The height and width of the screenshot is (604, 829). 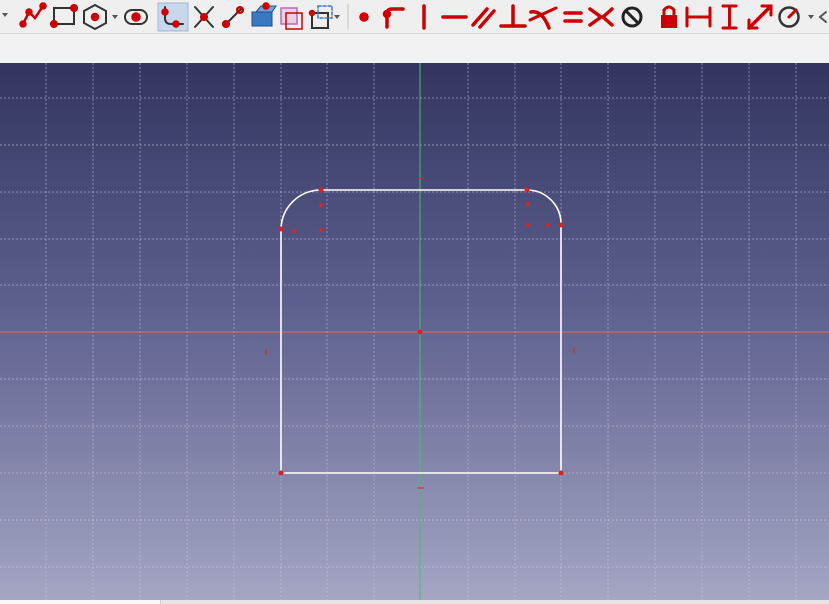 What do you see at coordinates (414, 602) in the screenshot?
I see `status-bar` at bounding box center [414, 602].